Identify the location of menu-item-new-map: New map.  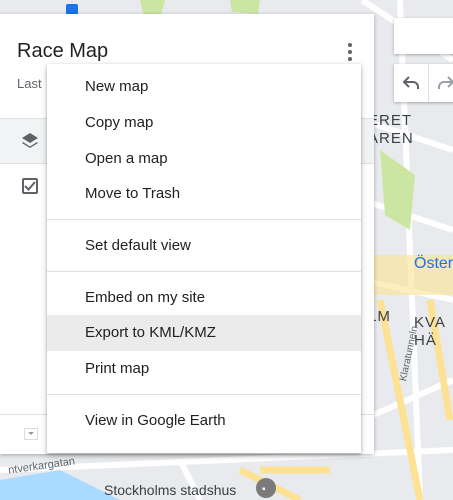
(204, 87).